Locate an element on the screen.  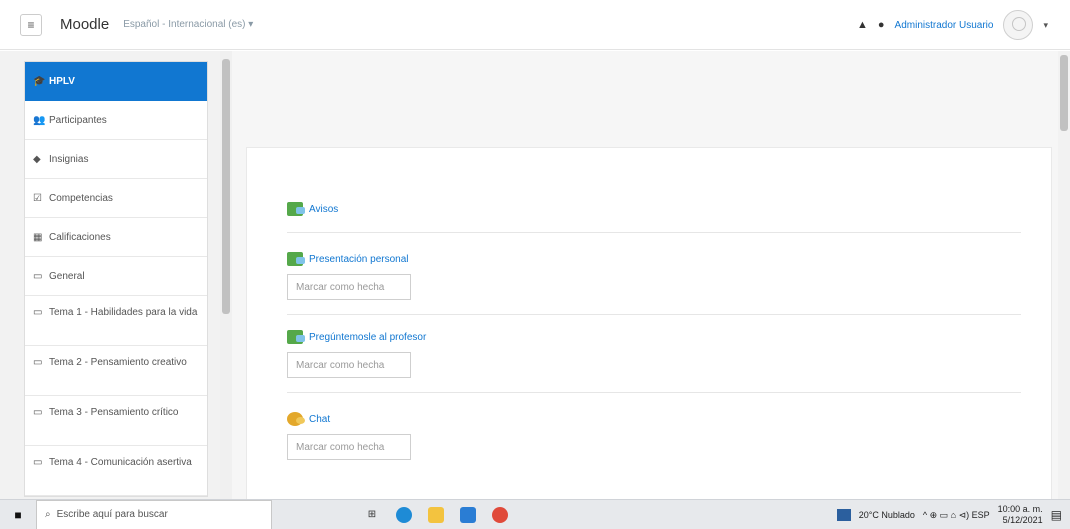
activity-avisos: Avisos is located at coordinates (654, 209).